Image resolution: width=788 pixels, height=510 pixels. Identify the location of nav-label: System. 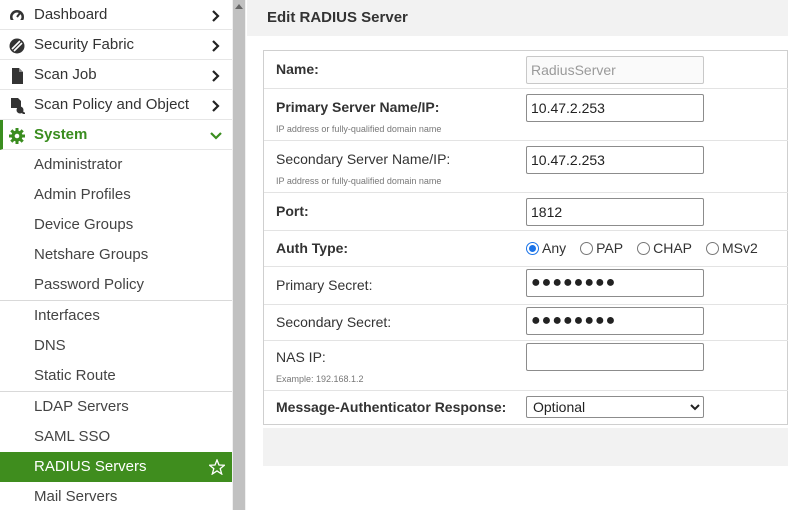
(61, 134).